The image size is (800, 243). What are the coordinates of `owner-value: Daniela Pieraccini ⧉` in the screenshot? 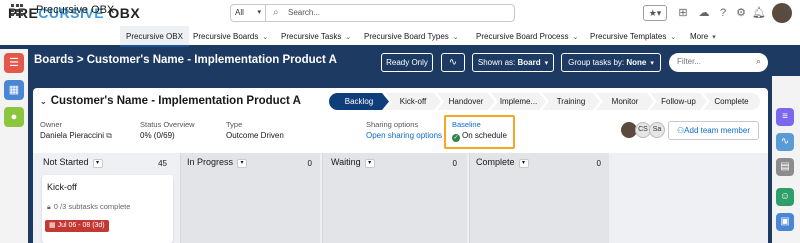 It's located at (76, 135).